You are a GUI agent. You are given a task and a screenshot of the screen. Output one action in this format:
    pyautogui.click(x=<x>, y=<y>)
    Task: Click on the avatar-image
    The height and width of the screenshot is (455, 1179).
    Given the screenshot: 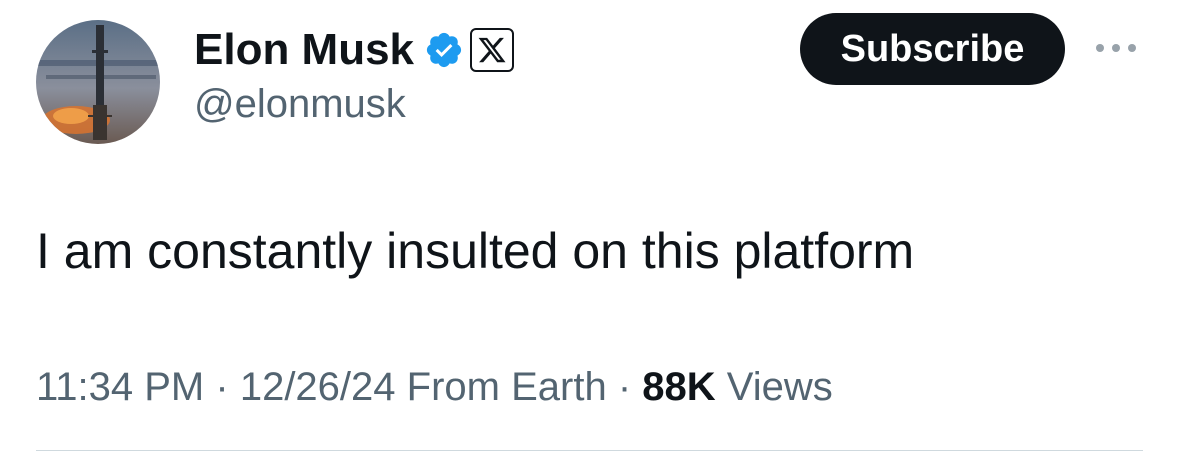 What is the action you would take?
    pyautogui.click(x=98, y=82)
    